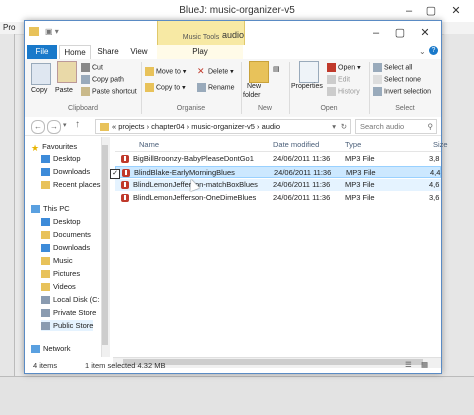  Describe the element at coordinates (408, 364) in the screenshot. I see `details-view-icon: ☰` at that location.